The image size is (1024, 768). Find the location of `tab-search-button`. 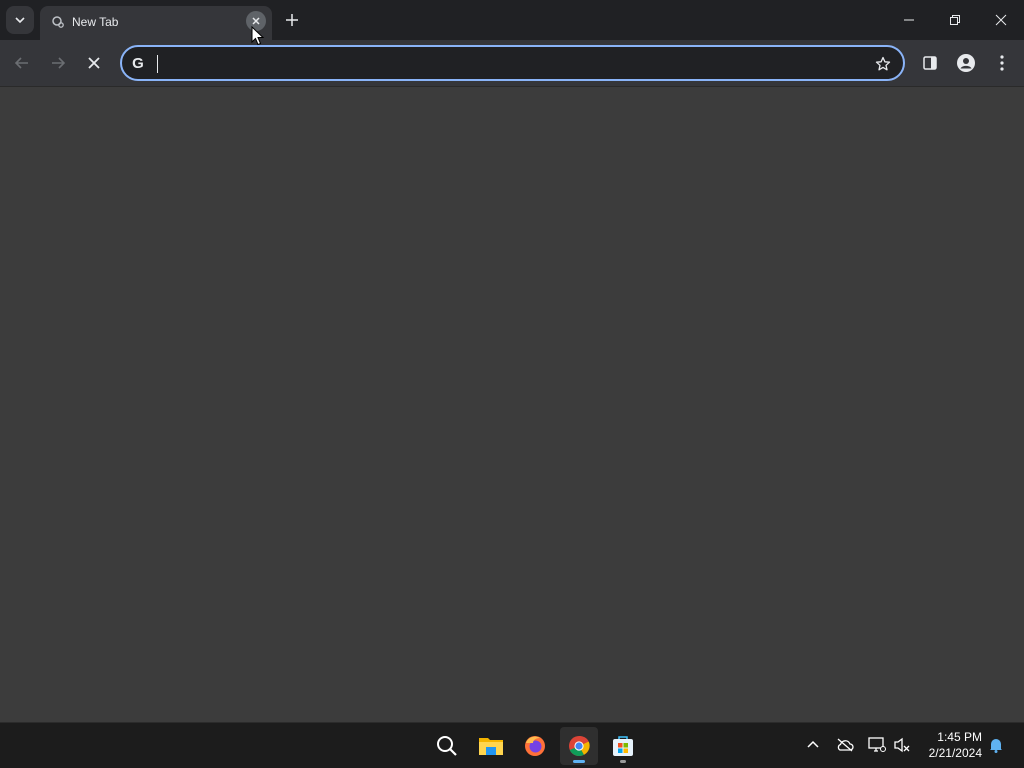

tab-search-button is located at coordinates (20, 20).